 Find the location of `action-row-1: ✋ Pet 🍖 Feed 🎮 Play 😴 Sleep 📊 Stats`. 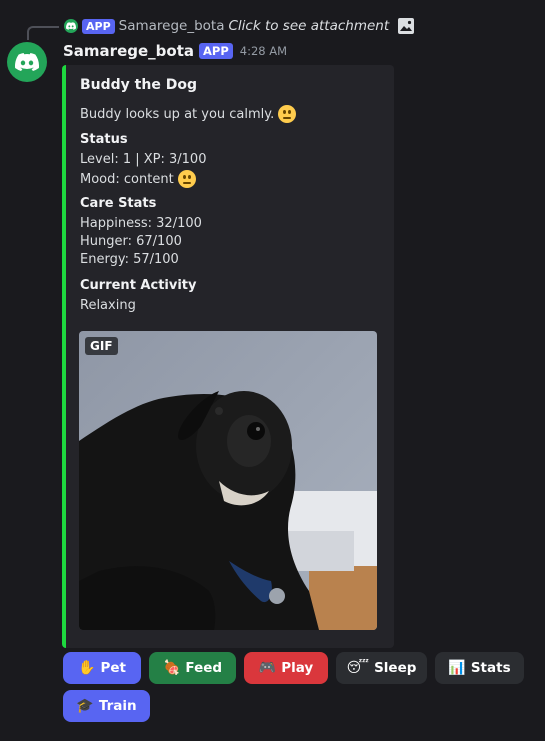

action-row-1: ✋ Pet 🍖 Feed 🎮 Play 😴 Sleep 📊 Stats is located at coordinates (293, 668).